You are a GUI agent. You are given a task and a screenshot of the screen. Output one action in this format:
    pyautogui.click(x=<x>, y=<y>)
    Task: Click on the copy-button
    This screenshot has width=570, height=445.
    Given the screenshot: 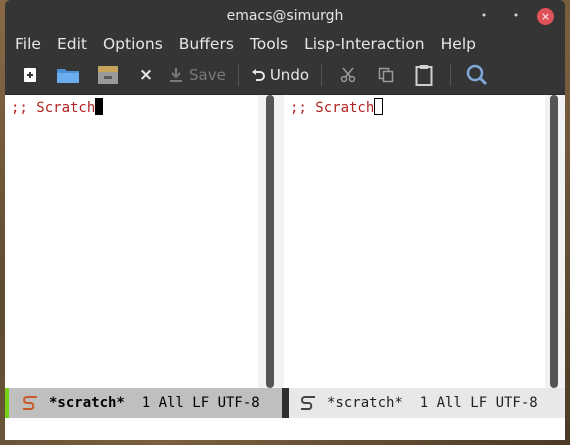 What is the action you would take?
    pyautogui.click(x=386, y=75)
    